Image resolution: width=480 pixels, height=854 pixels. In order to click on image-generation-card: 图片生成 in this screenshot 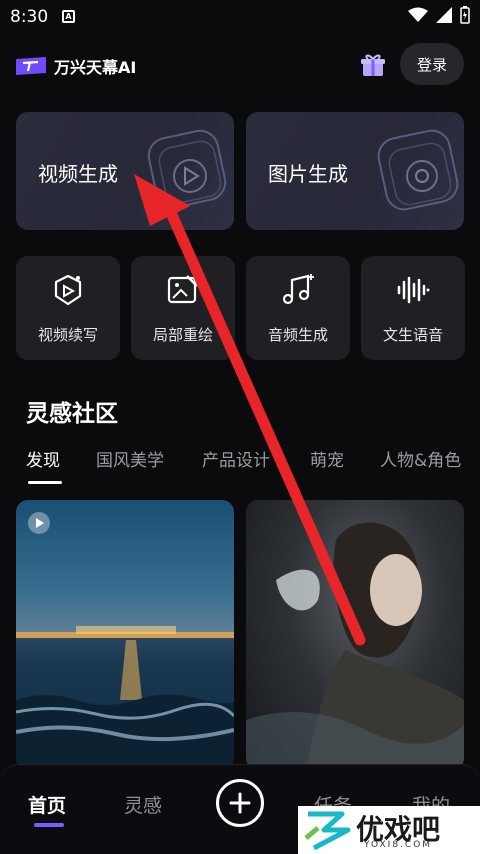, I will do `click(355, 171)`.